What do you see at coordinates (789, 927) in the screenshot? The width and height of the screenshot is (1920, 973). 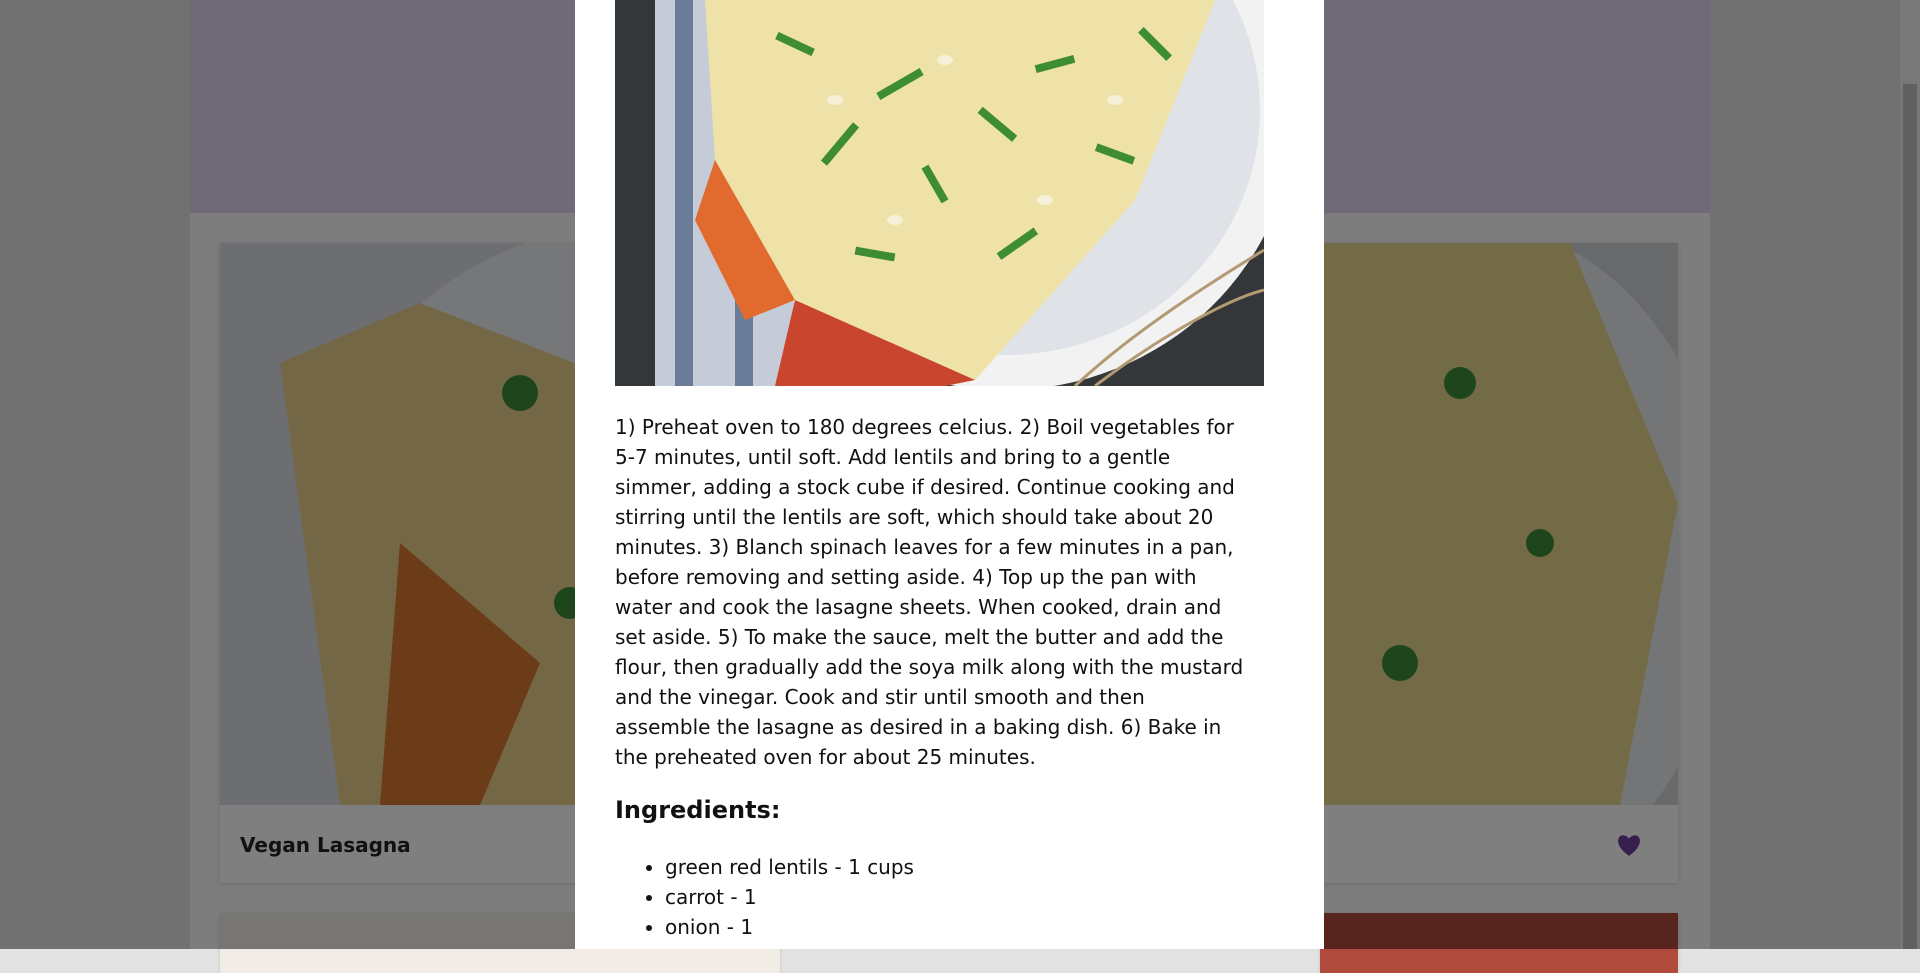 I see `list-item: onion - 1` at bounding box center [789, 927].